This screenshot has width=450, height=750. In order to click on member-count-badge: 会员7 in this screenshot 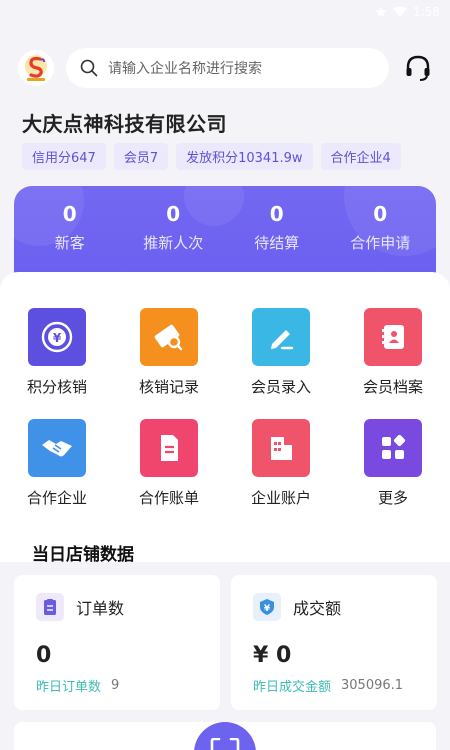, I will do `click(141, 156)`.